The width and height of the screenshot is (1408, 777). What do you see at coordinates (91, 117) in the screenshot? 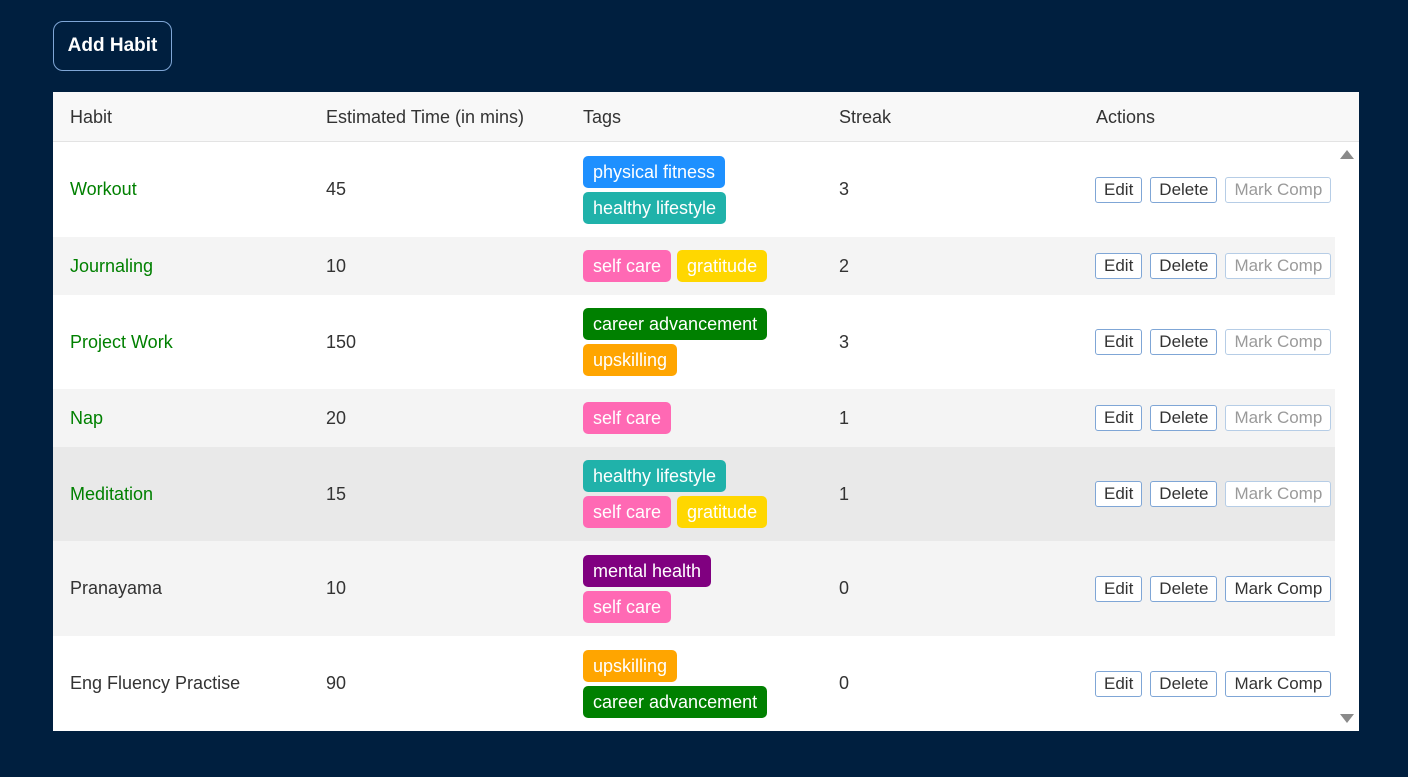
I see `header-habit: Habit` at bounding box center [91, 117].